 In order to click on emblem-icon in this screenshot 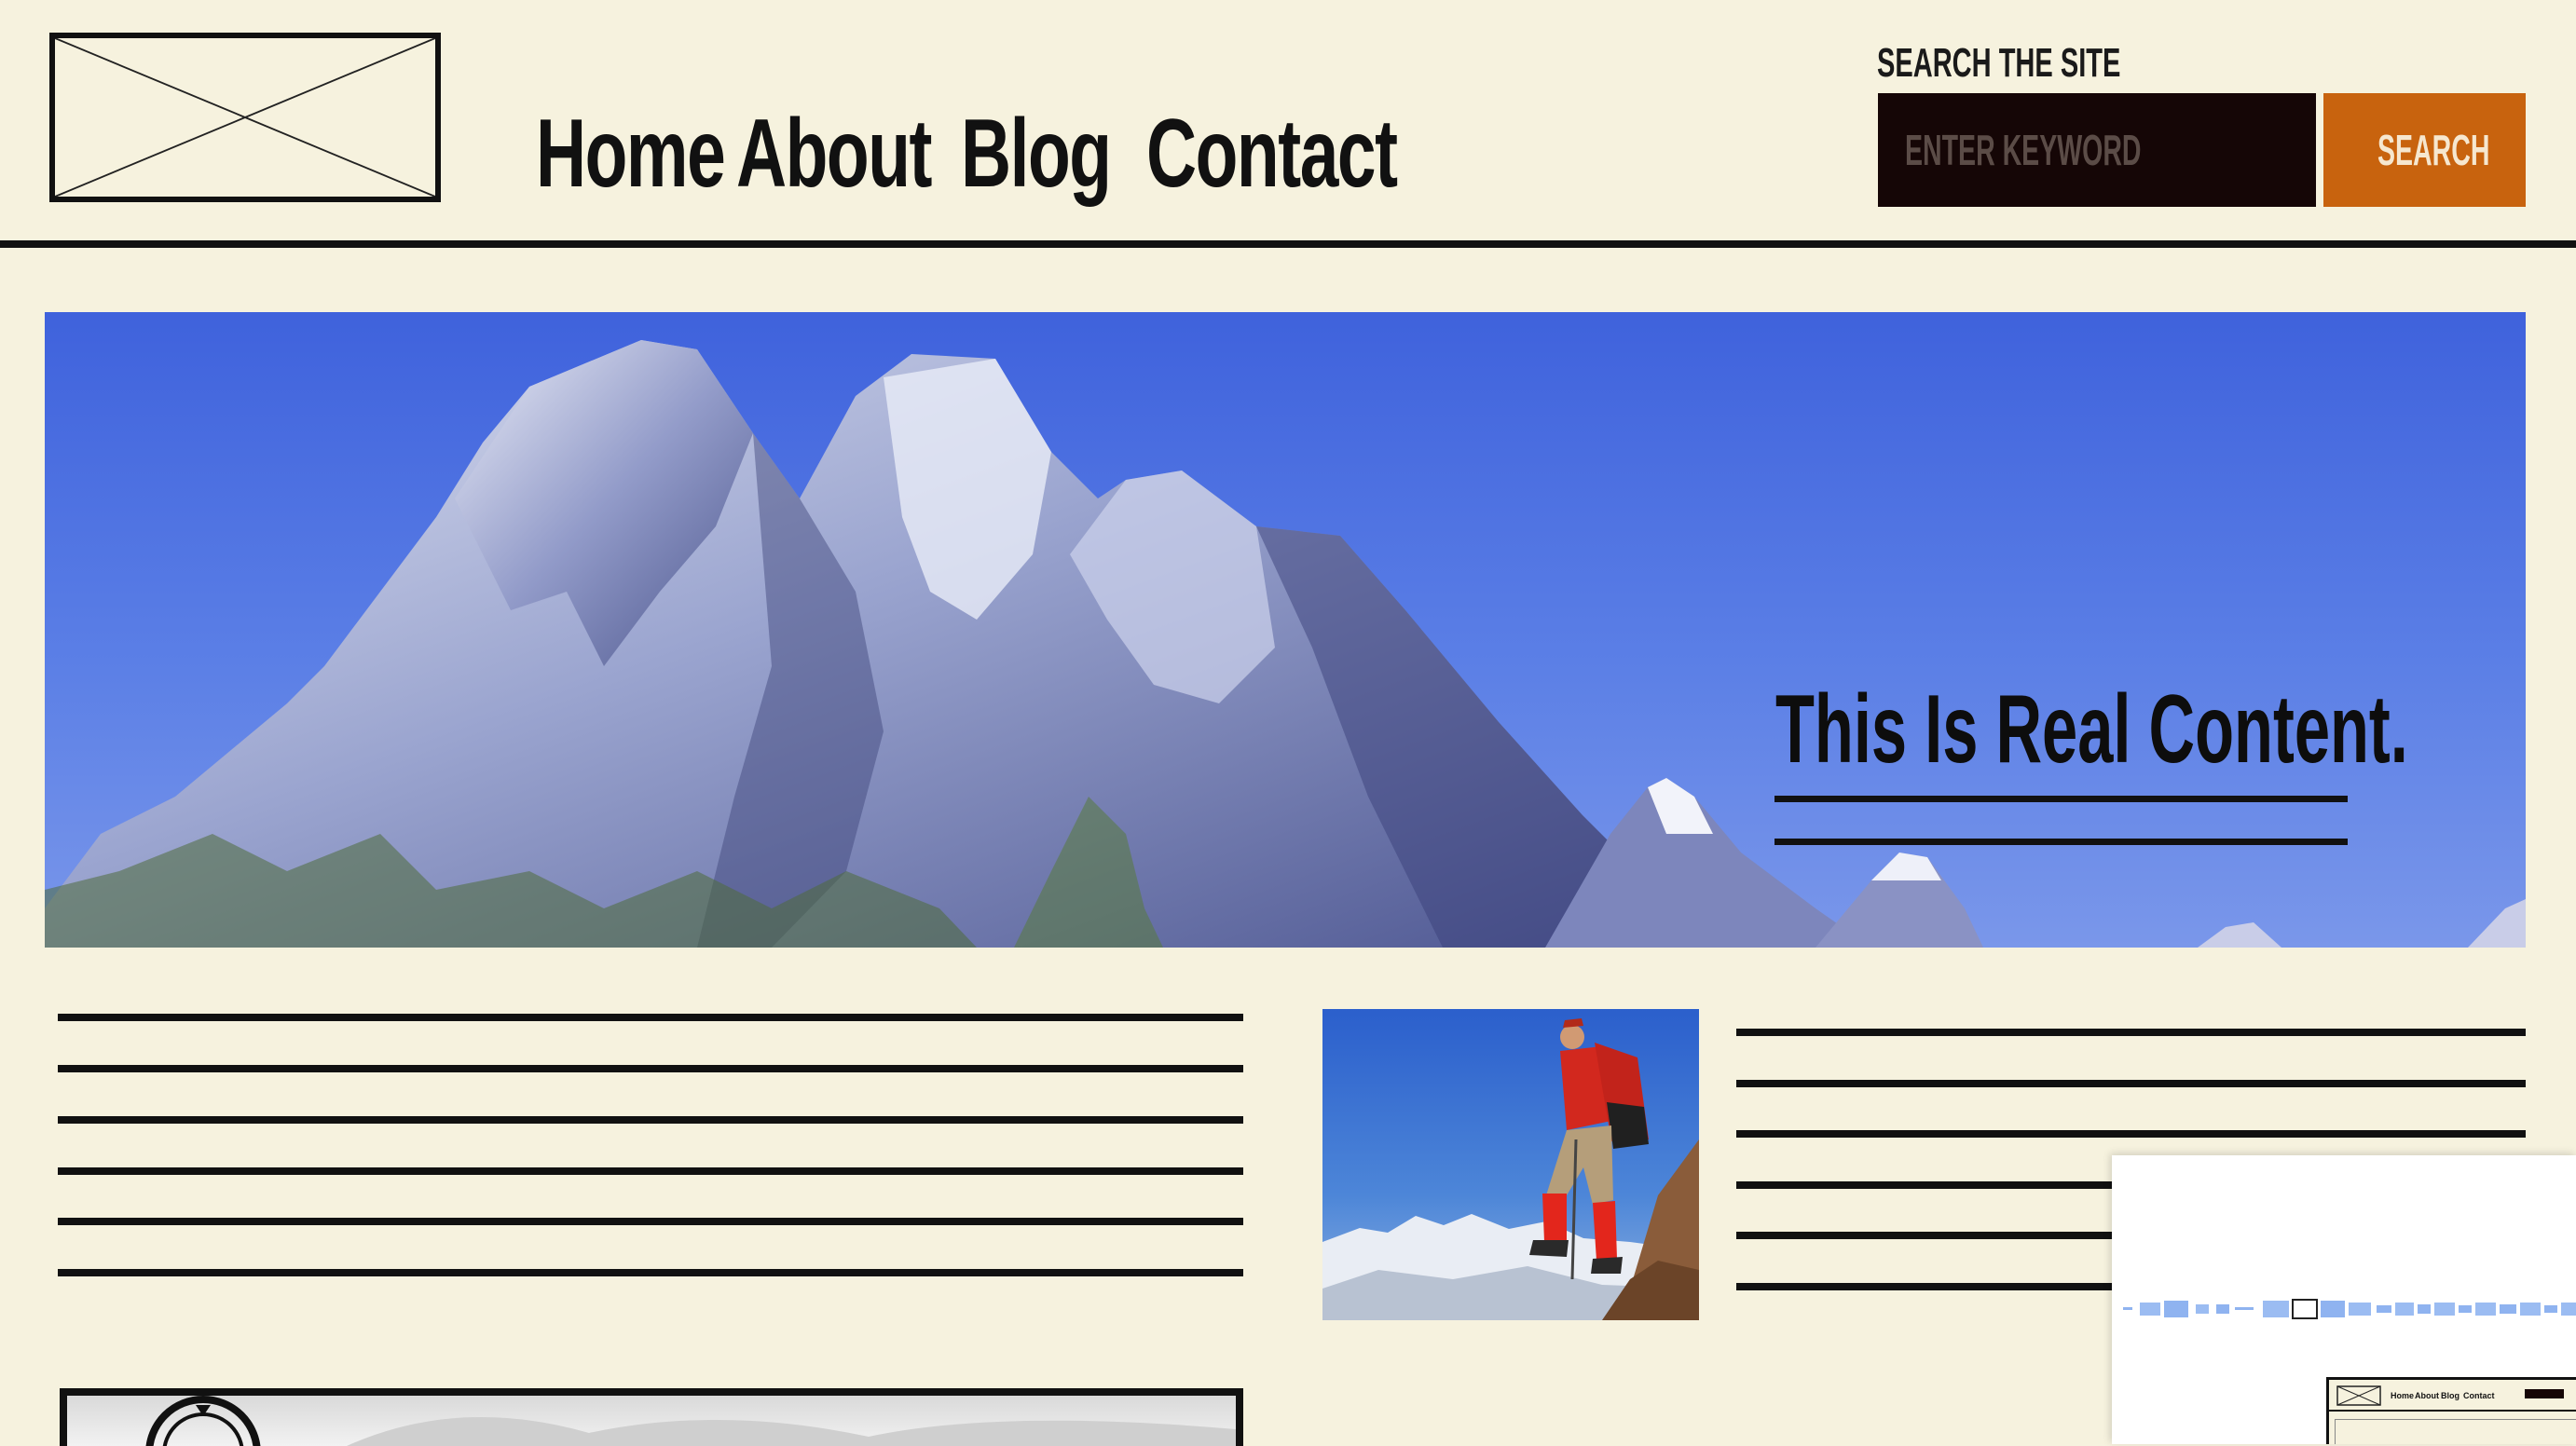, I will do `click(690, 1421)`.